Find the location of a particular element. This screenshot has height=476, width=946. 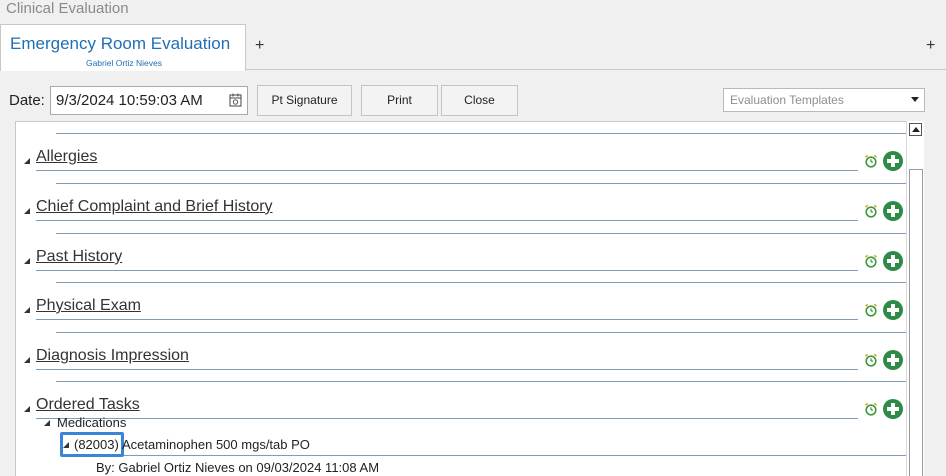

section-physical-exam: Physical Exam is located at coordinates (461, 307).